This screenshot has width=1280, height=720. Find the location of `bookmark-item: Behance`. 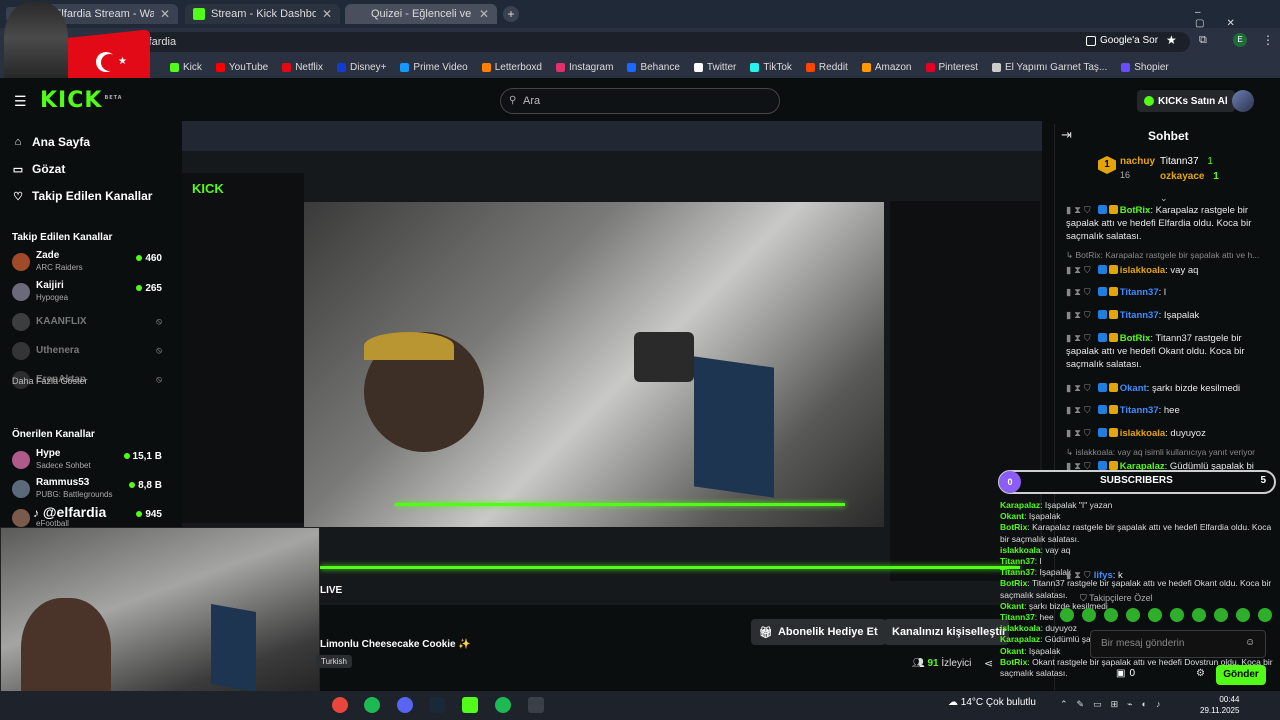

bookmark-item: Behance is located at coordinates (653, 67).